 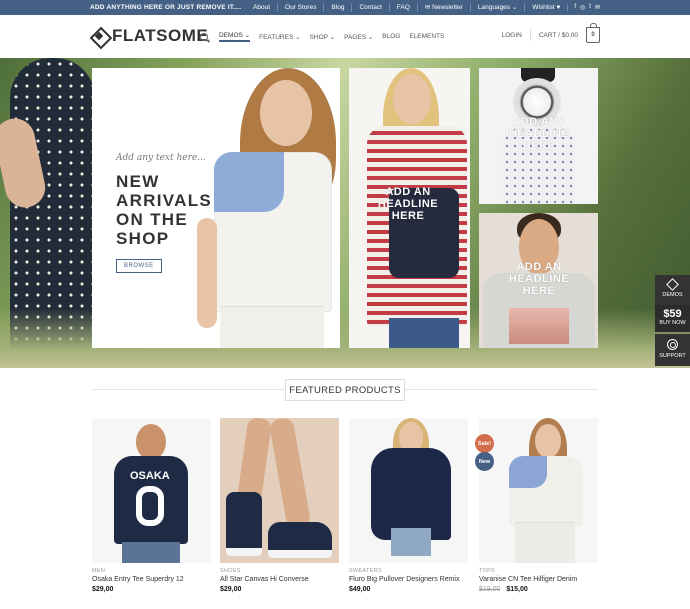 What do you see at coordinates (672, 314) in the screenshot?
I see `buy-price: $59` at bounding box center [672, 314].